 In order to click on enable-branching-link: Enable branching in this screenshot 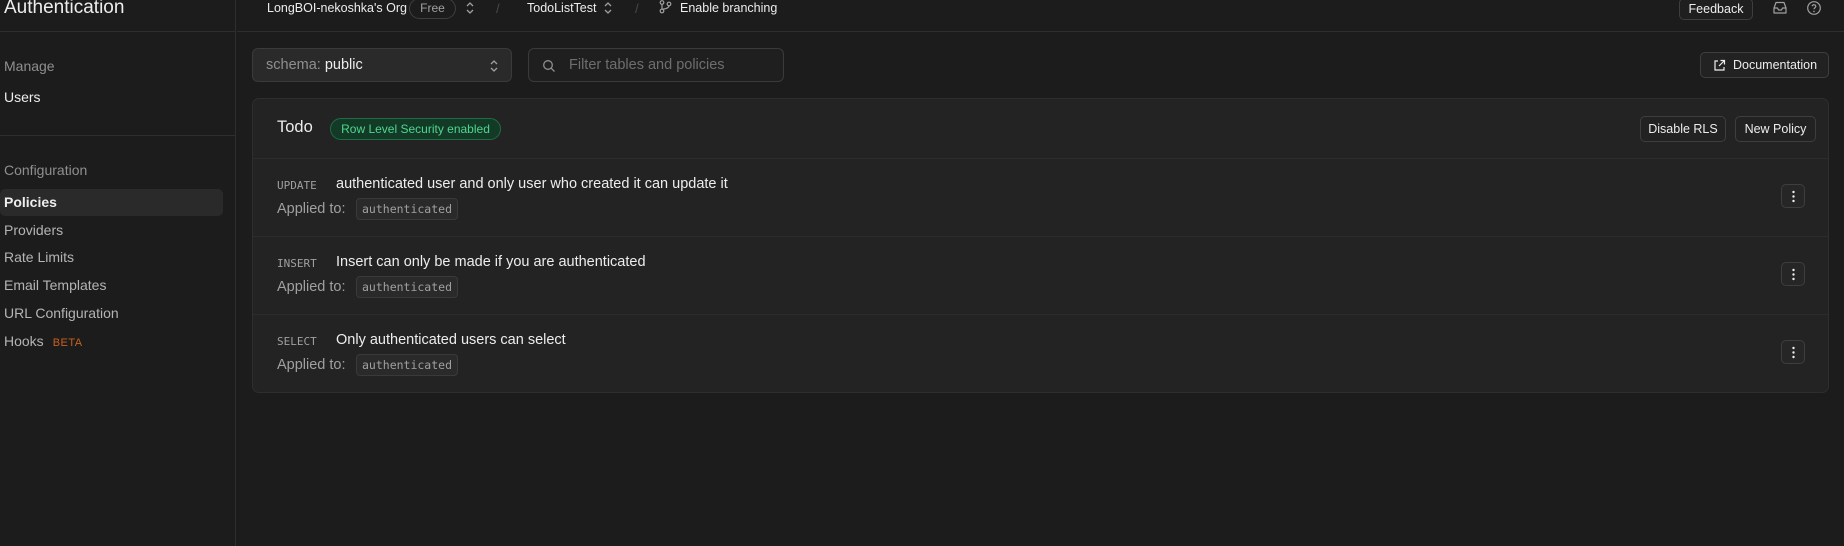, I will do `click(728, 8)`.